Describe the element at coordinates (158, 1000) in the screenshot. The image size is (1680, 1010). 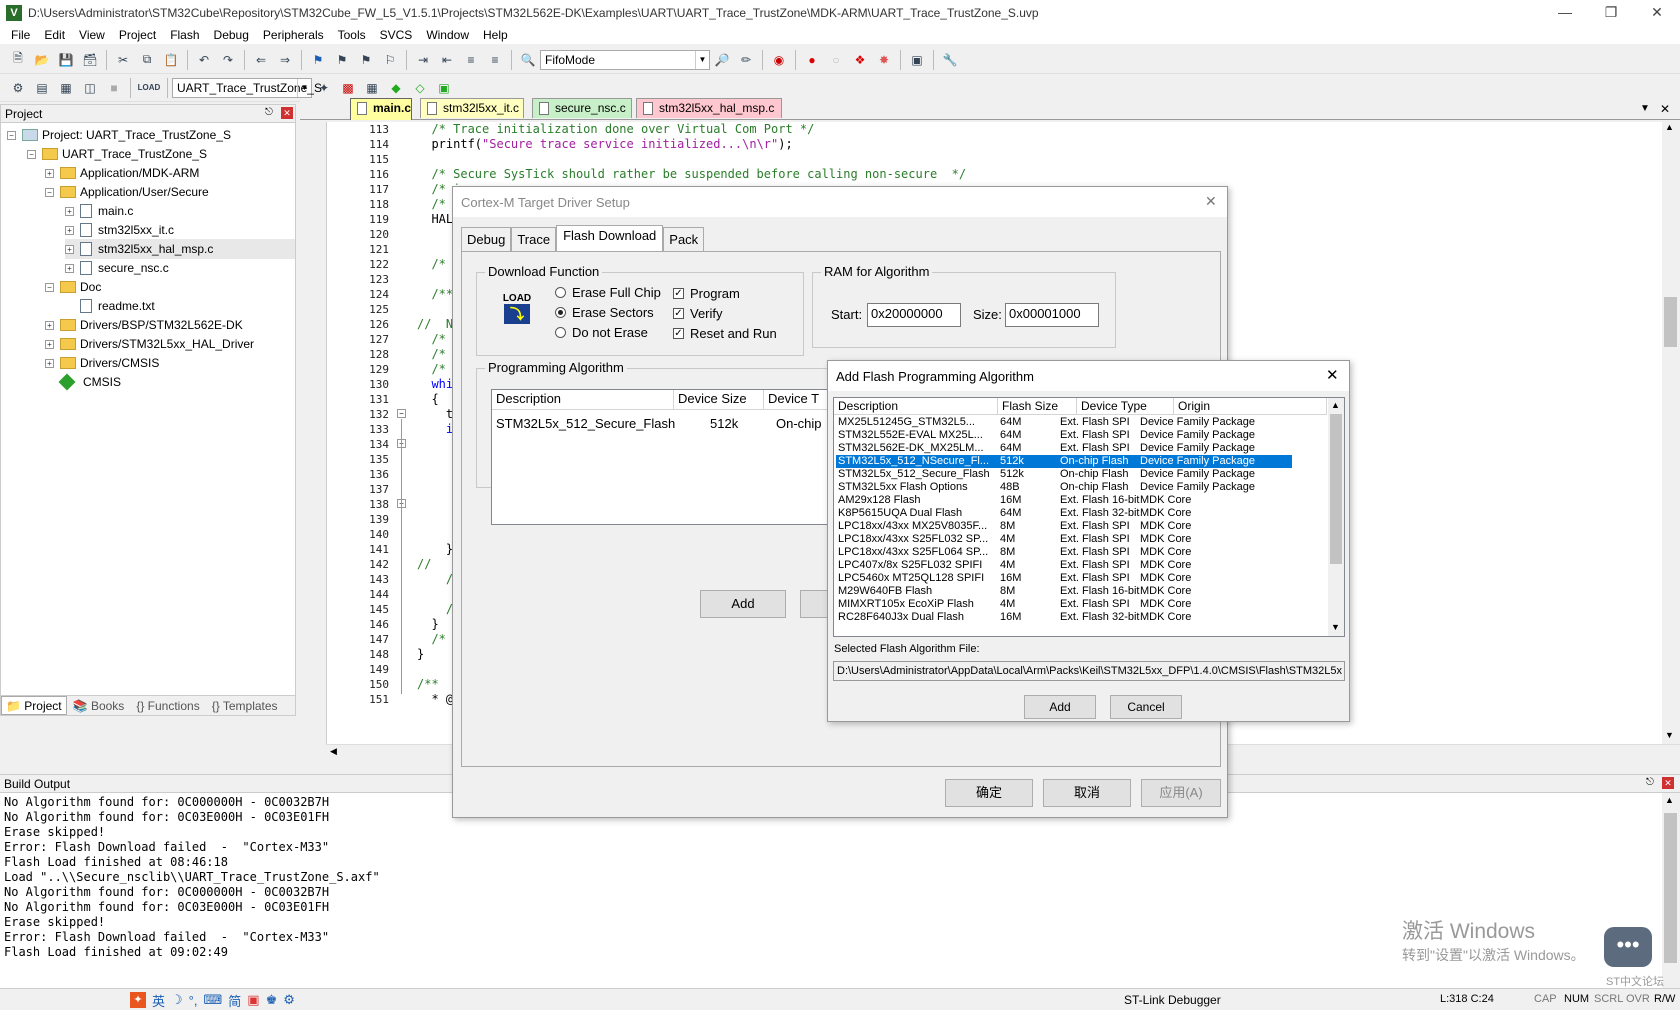
I see `ime-language: 英` at that location.